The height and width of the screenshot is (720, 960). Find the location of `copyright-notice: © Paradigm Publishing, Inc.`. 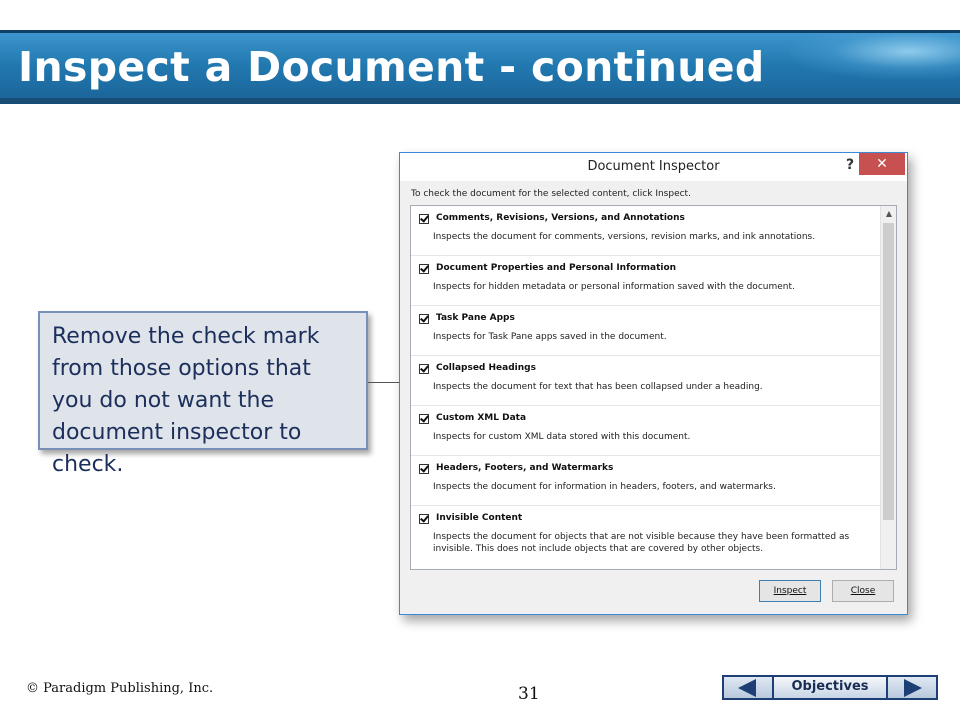

copyright-notice: © Paradigm Publishing, Inc. is located at coordinates (120, 688).